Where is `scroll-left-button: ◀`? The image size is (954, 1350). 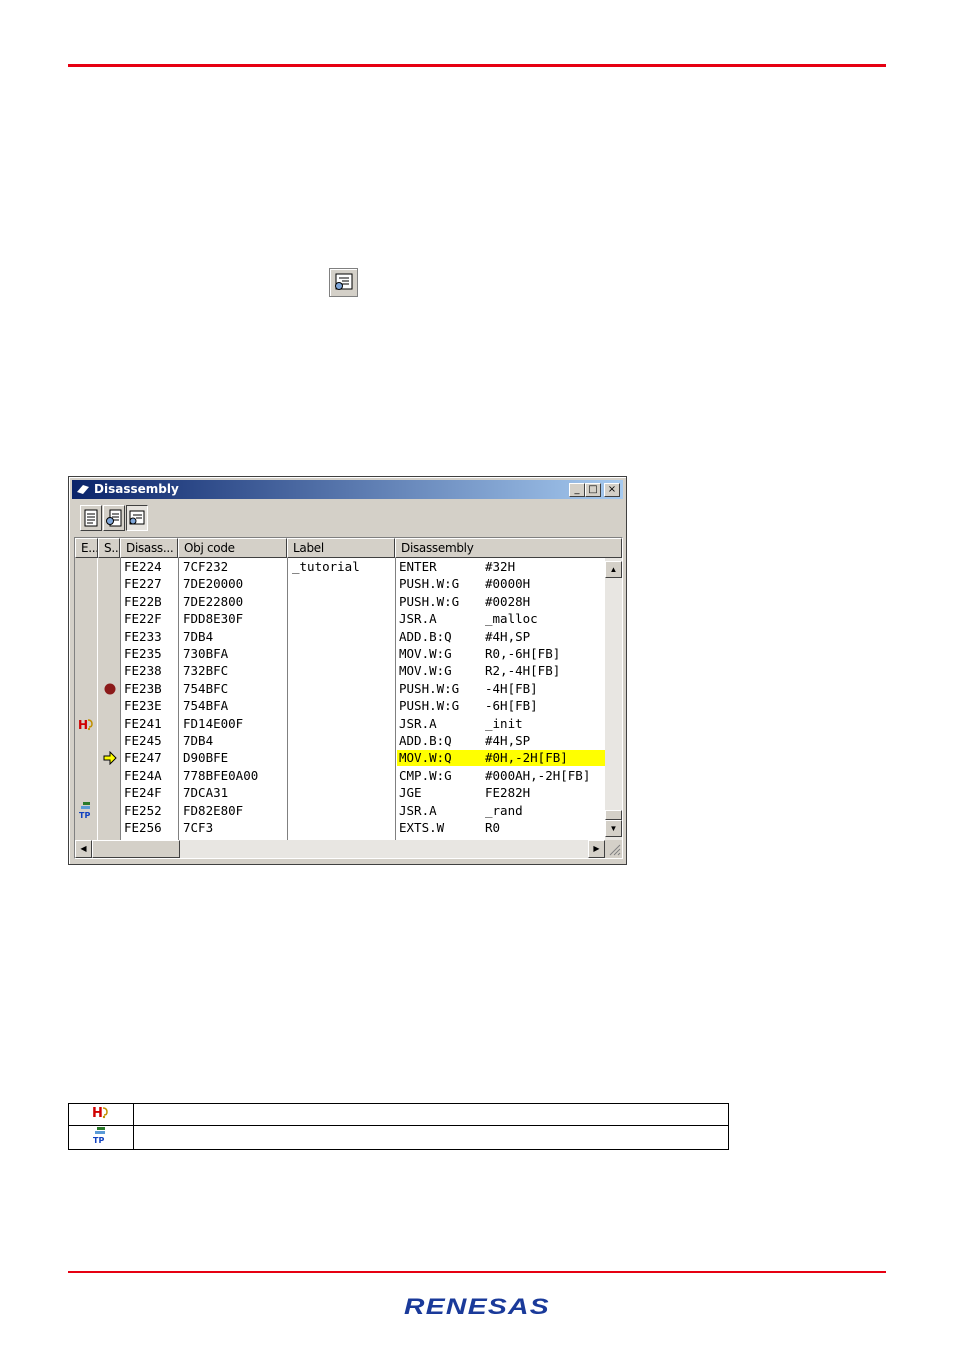 scroll-left-button: ◀ is located at coordinates (83, 849).